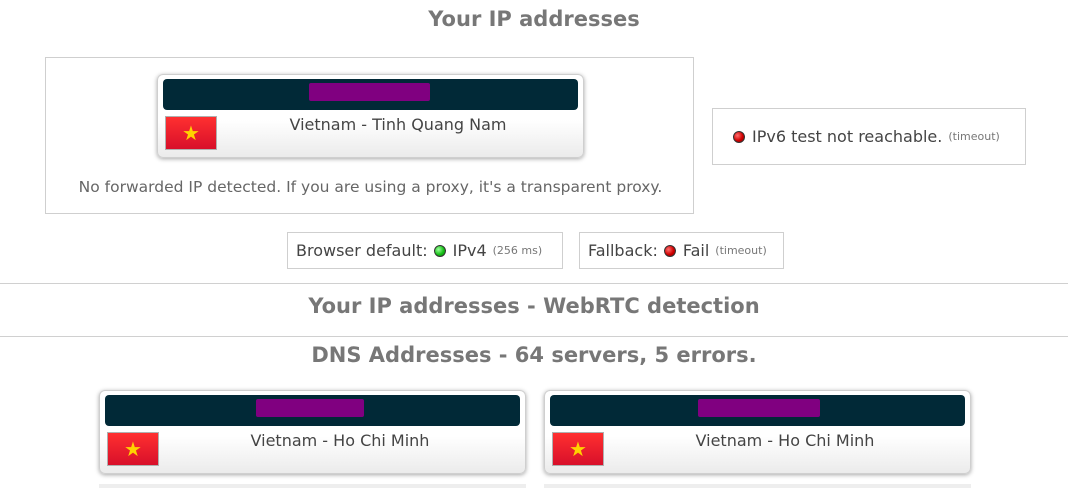 This screenshot has height=488, width=1068. Describe the element at coordinates (362, 250) in the screenshot. I see `browser-default-label: Browser default:` at that location.